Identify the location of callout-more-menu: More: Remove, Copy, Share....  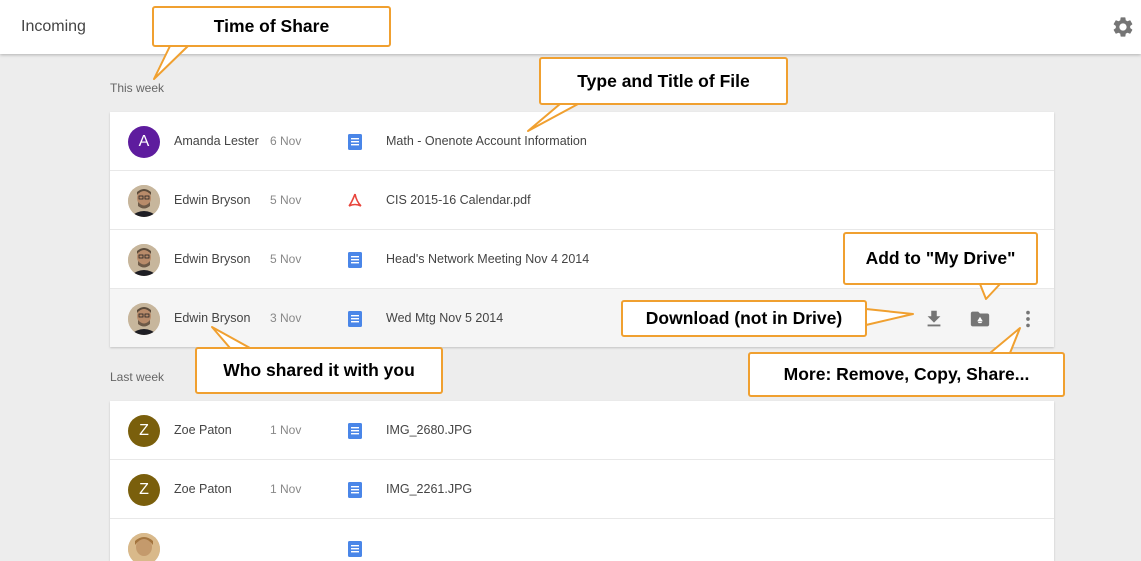
(906, 374).